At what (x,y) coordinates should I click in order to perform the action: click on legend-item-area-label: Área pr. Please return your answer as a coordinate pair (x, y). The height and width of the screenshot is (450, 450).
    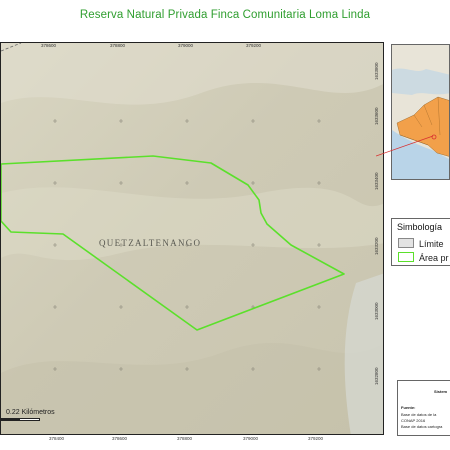
    Looking at the image, I should click on (434, 258).